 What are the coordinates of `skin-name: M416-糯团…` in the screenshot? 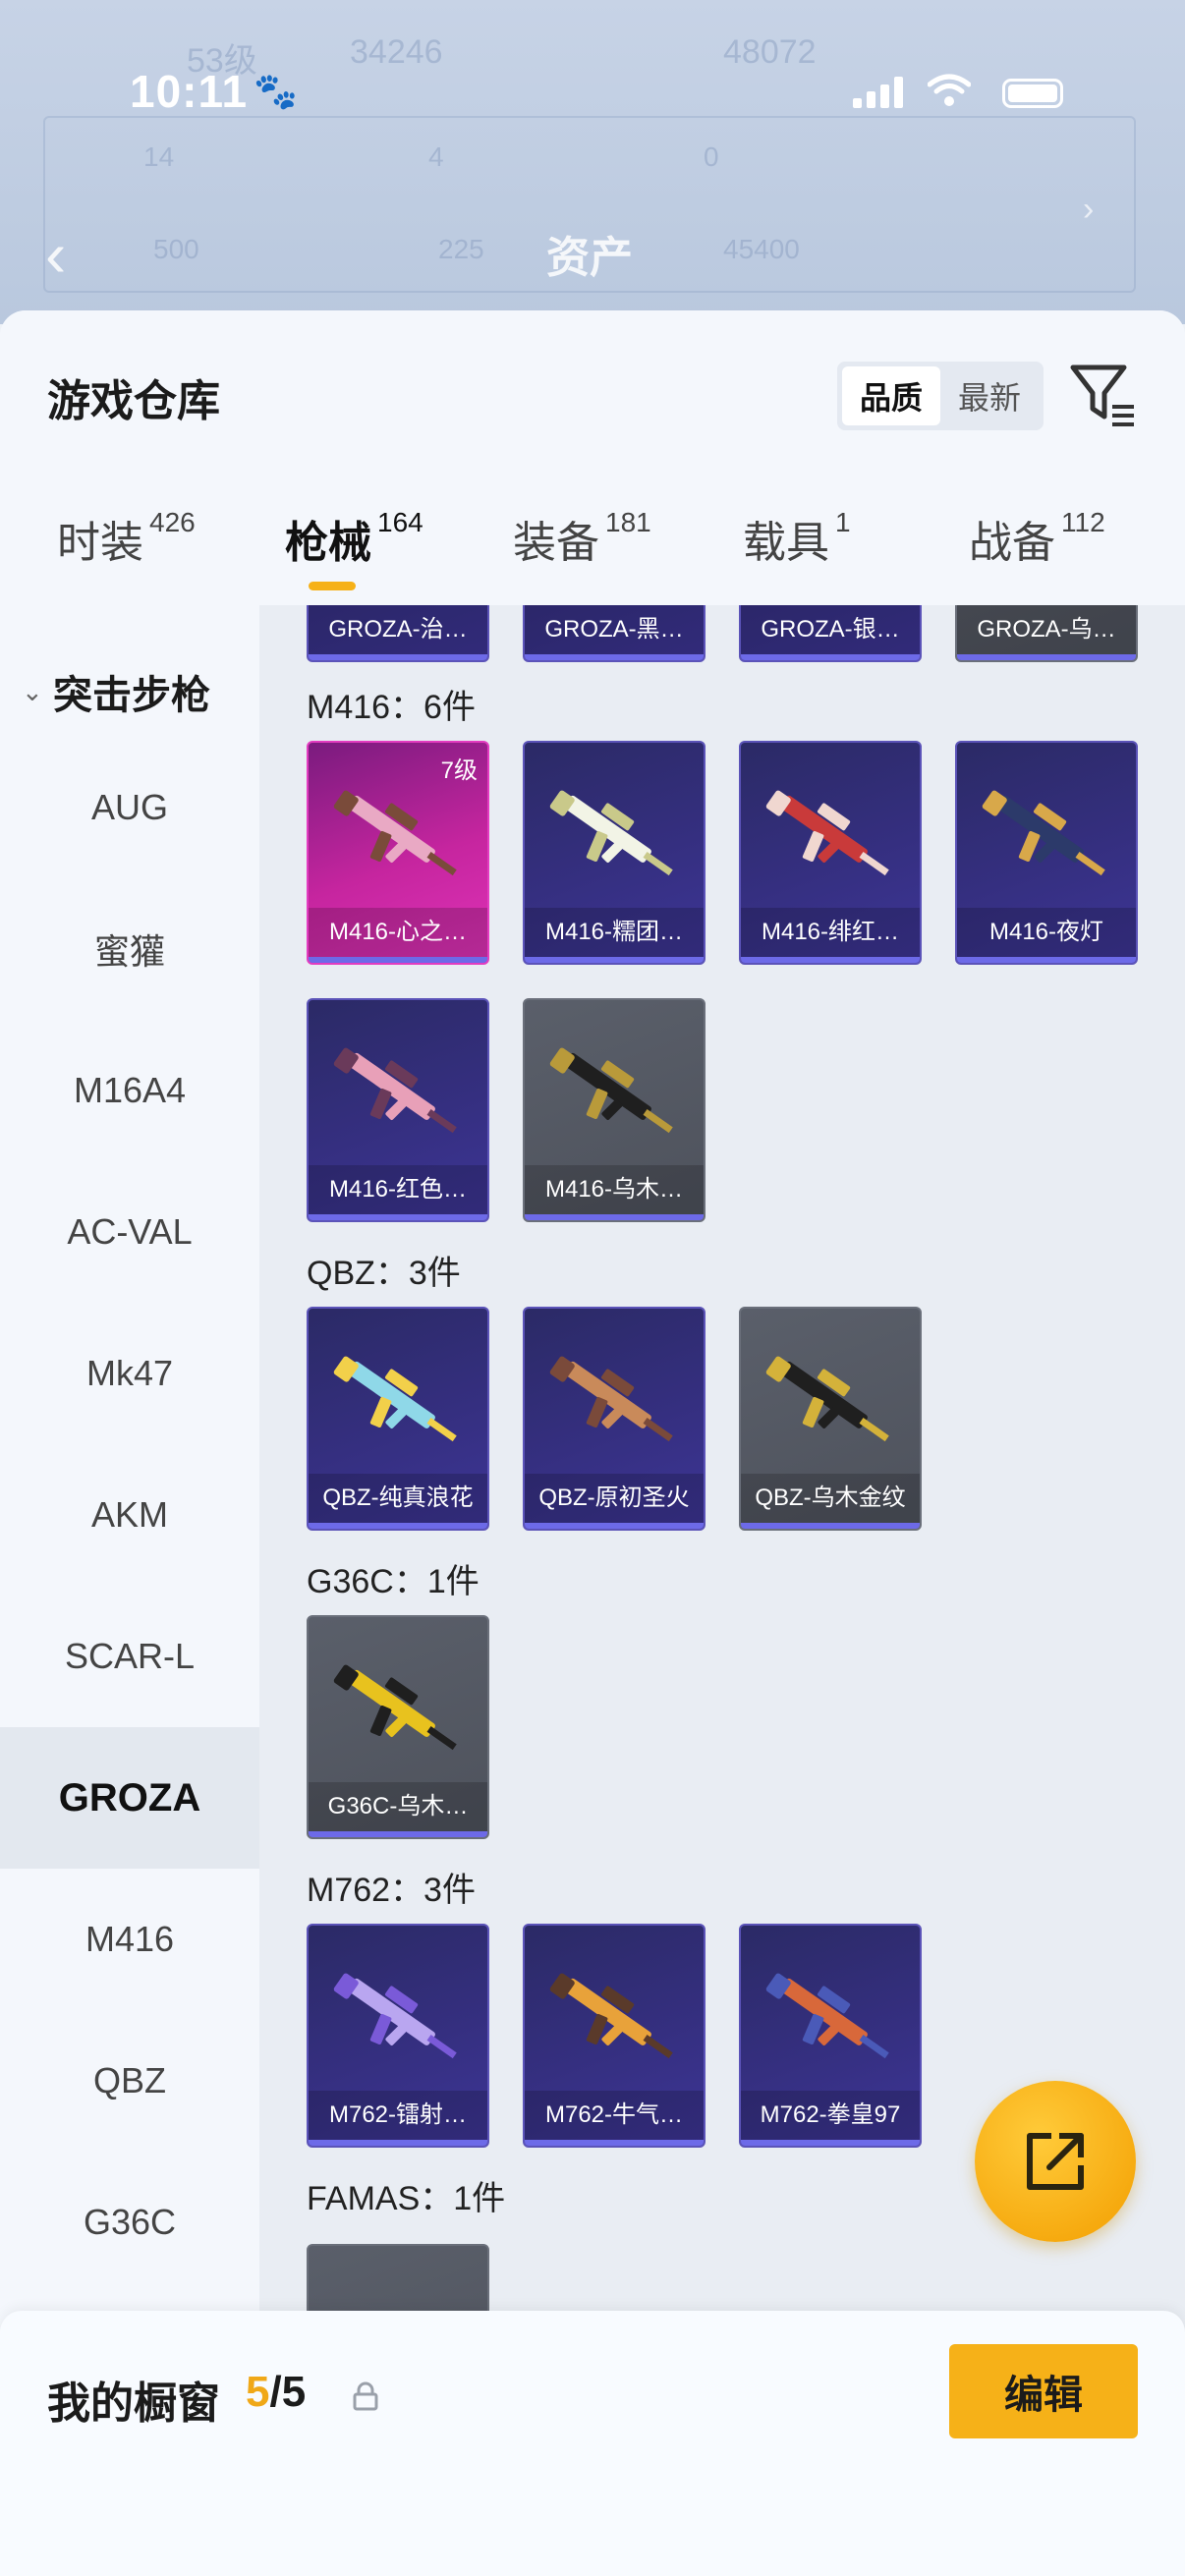 It's located at (614, 932).